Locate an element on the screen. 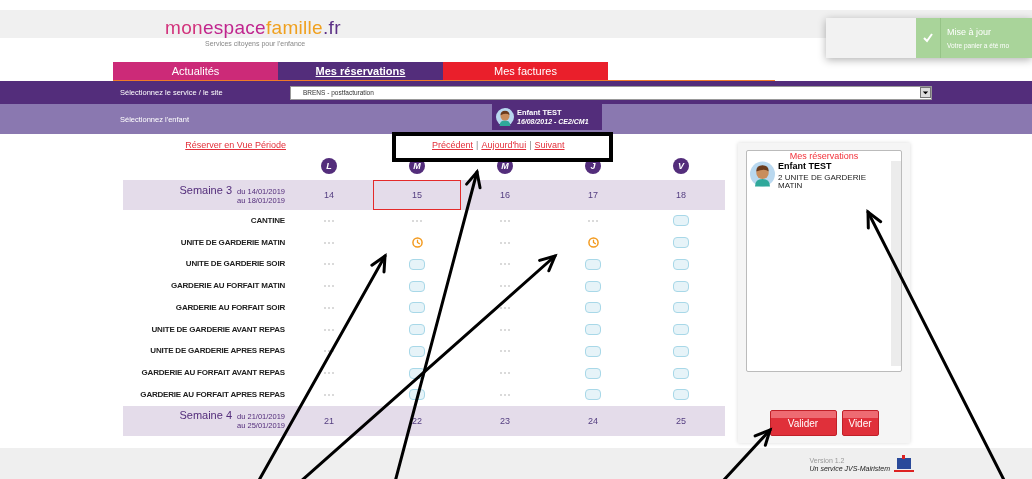  service-row-label: UNITE DE GARDERIE APRES REPAS is located at coordinates (217, 351).